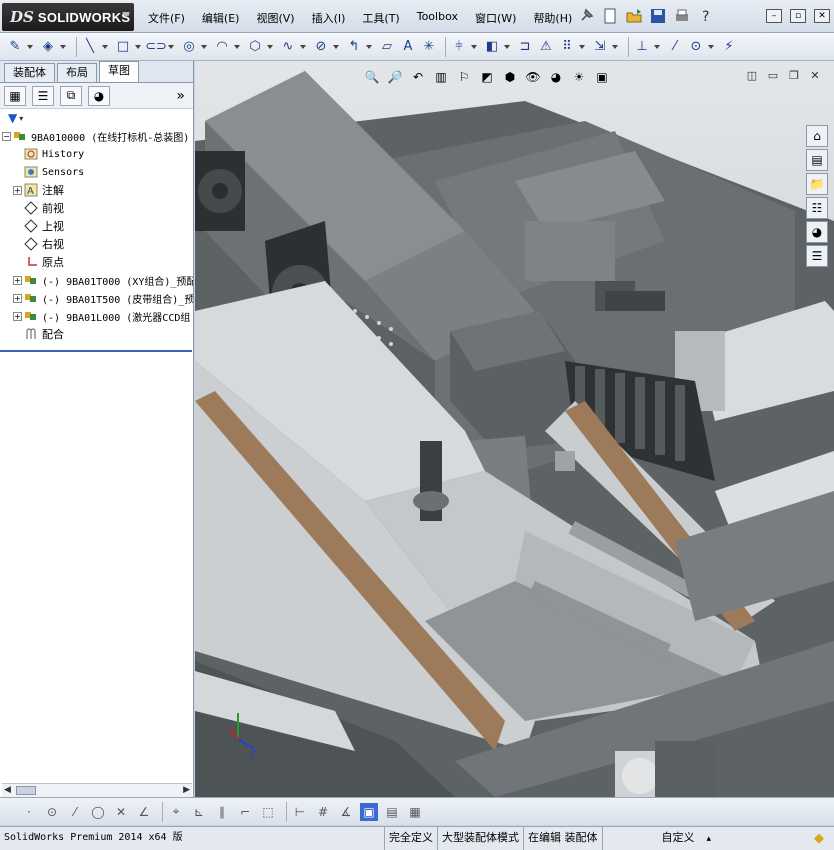 The height and width of the screenshot is (850, 834). Describe the element at coordinates (29, 812) in the screenshot. I see `point-icon: ·` at that location.